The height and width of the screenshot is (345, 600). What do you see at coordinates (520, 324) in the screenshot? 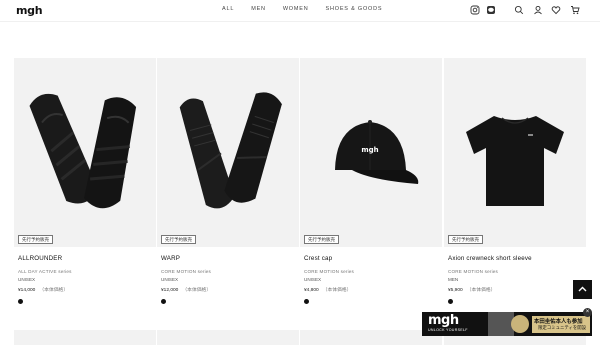
I see `banner-medal-icon` at bounding box center [520, 324].